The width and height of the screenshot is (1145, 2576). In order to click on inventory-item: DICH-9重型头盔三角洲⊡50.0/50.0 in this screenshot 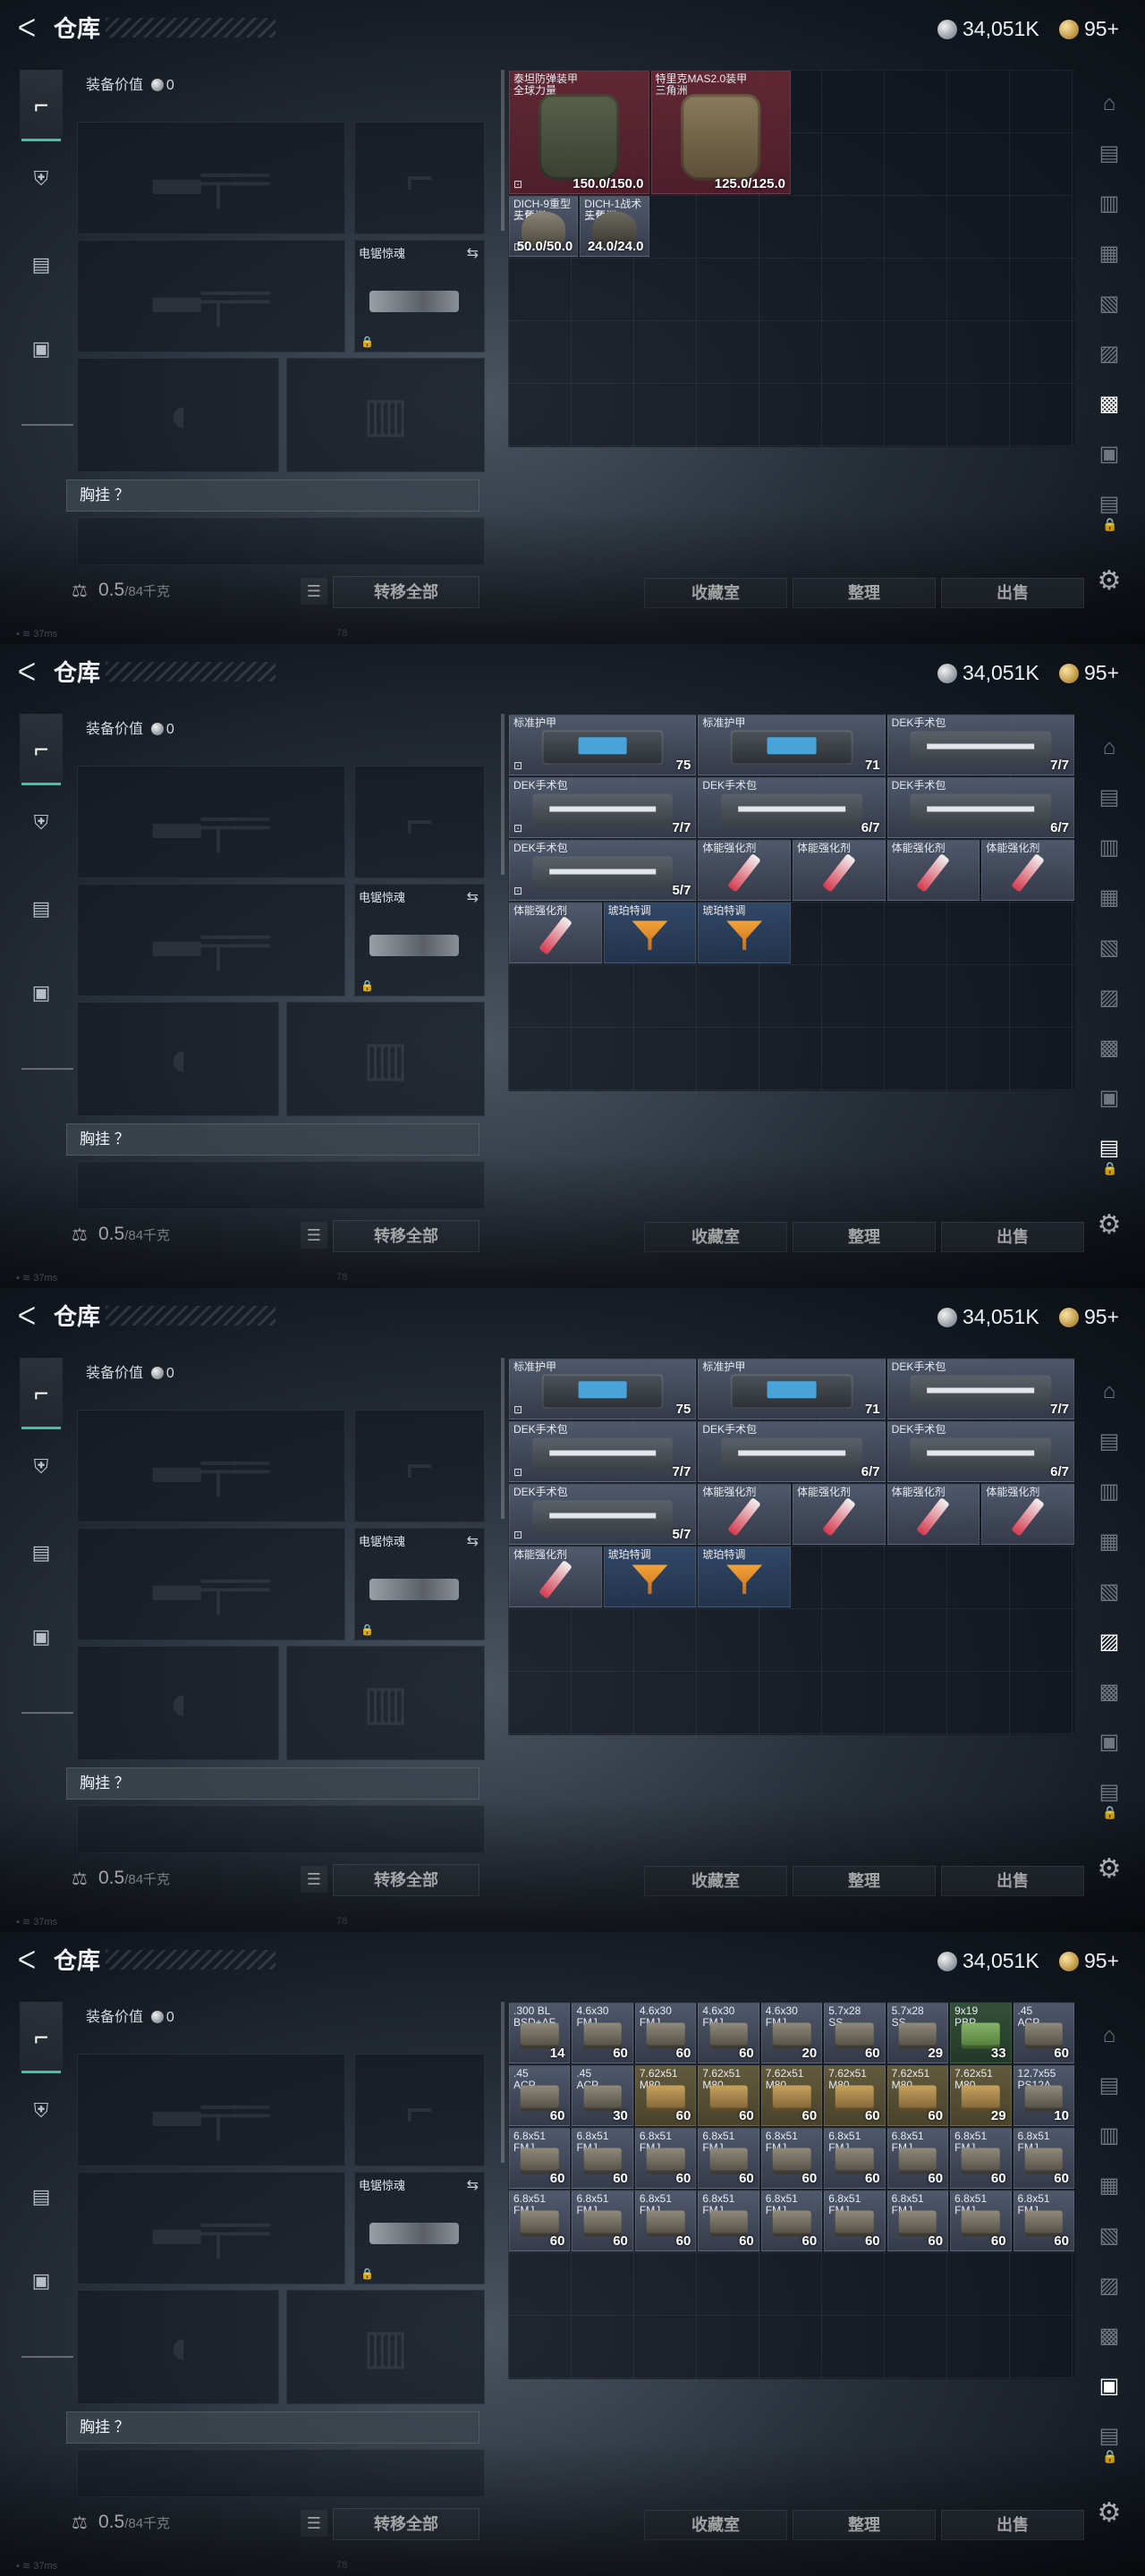, I will do `click(544, 226)`.